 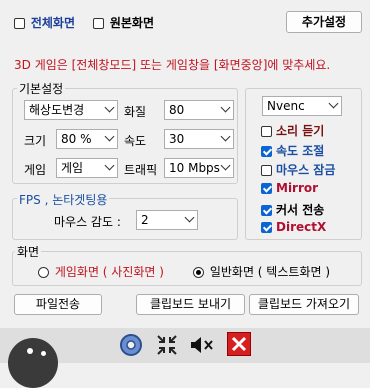 I want to click on fullscreen-checkbox-box, so click(x=19, y=23).